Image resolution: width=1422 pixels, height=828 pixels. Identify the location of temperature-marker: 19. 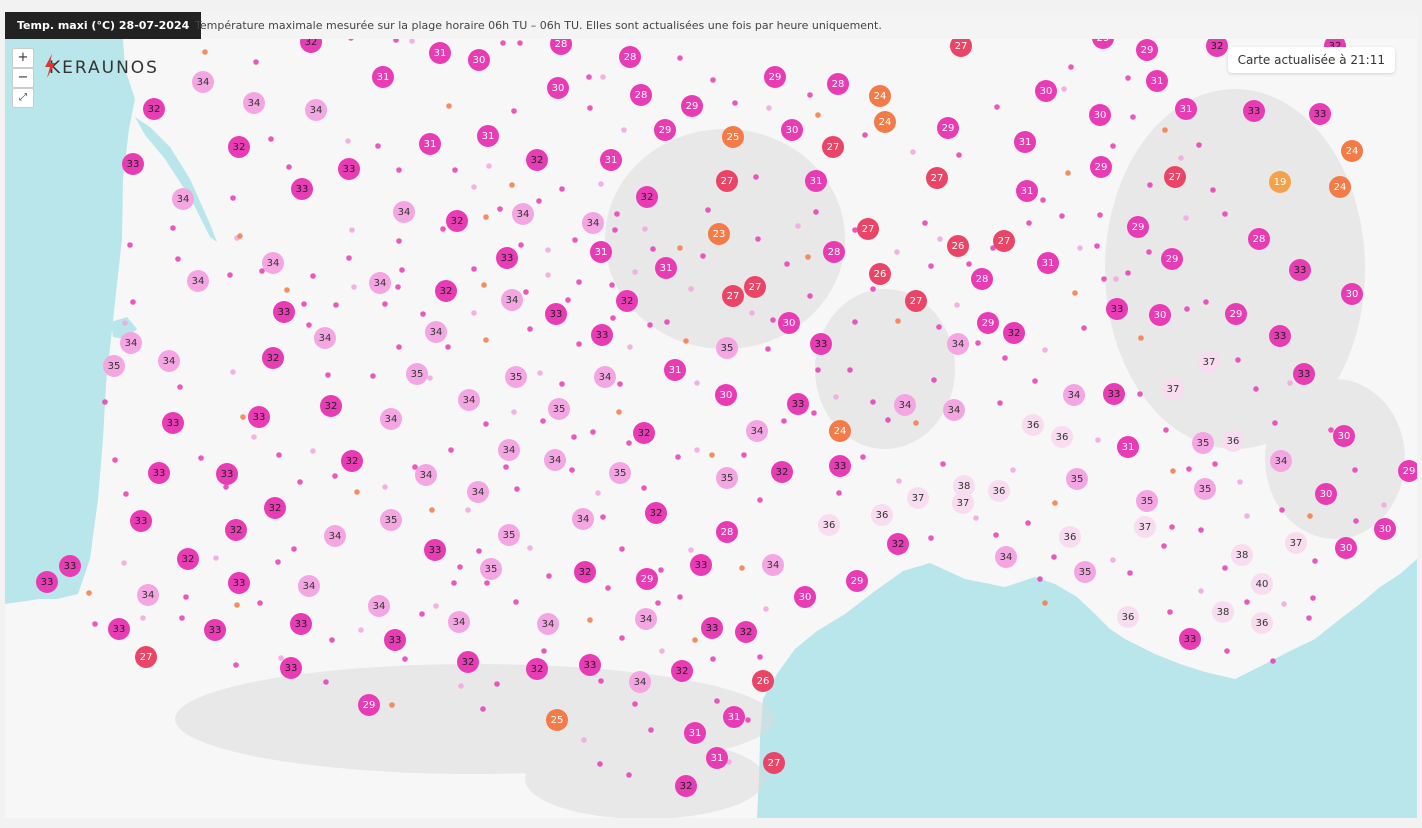
(1280, 182).